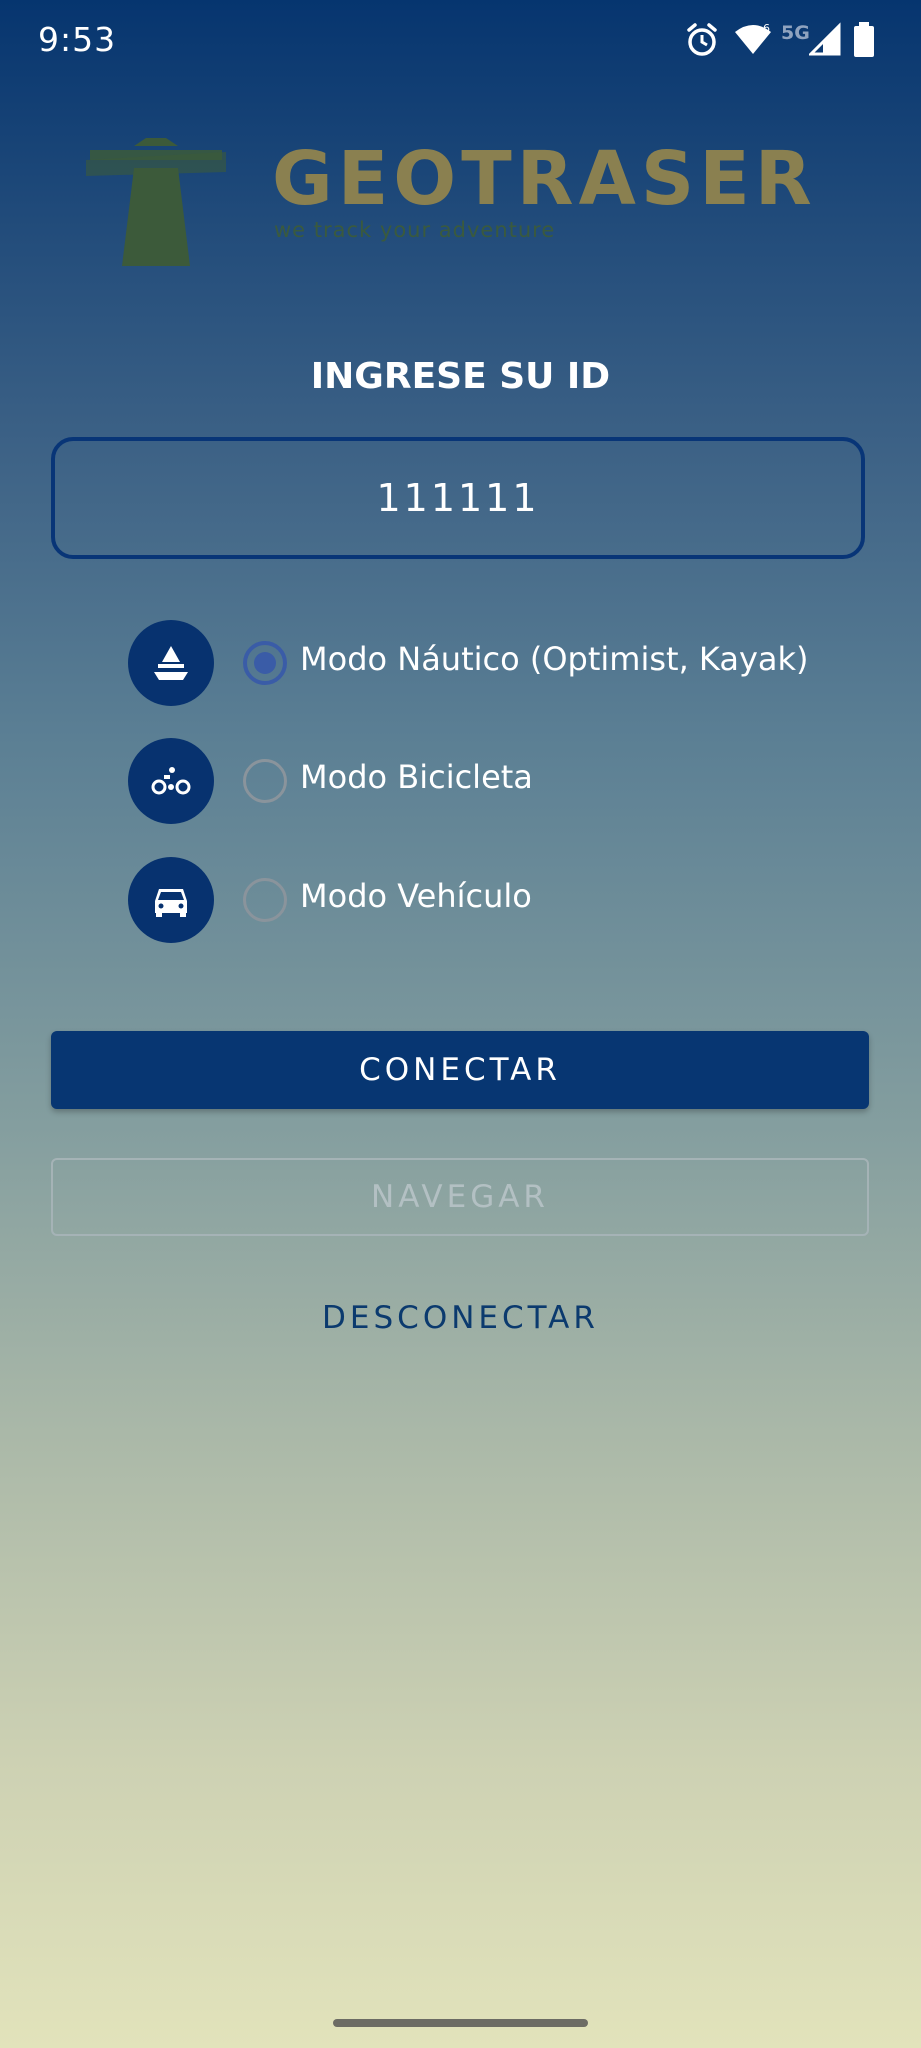  What do you see at coordinates (702, 42) in the screenshot?
I see `alarm-icon` at bounding box center [702, 42].